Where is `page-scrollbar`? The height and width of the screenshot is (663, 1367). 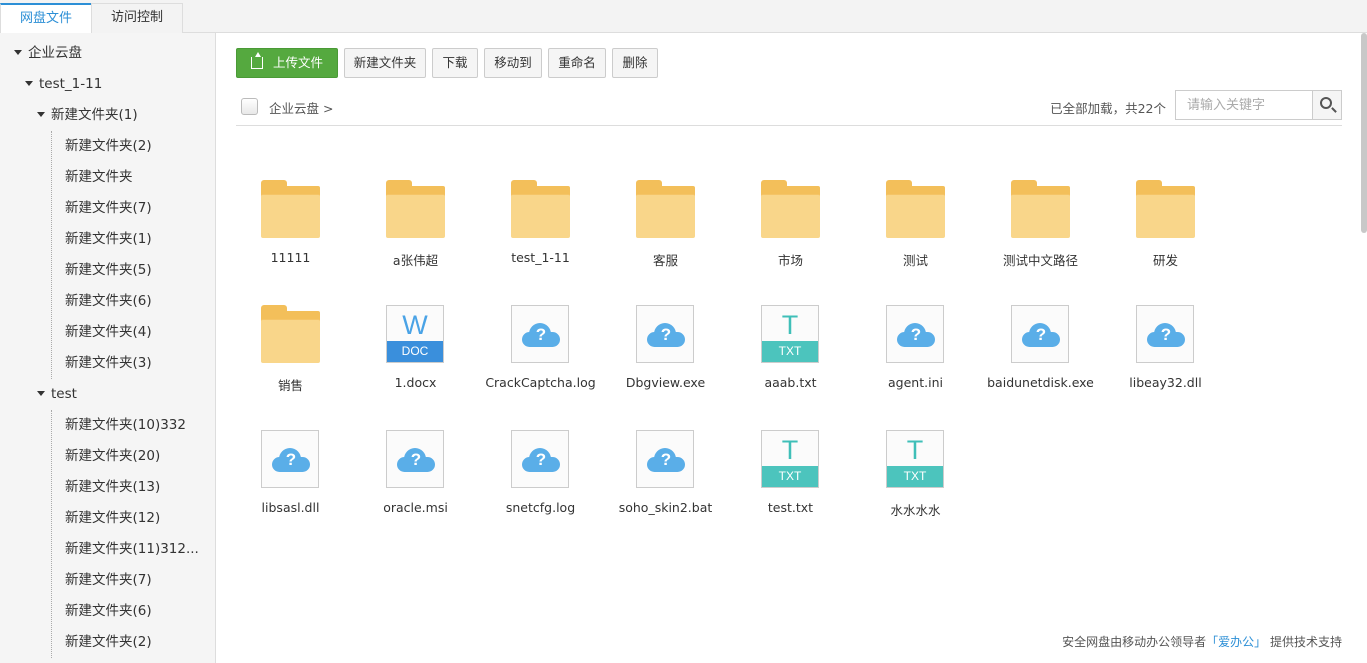
page-scrollbar is located at coordinates (1364, 133).